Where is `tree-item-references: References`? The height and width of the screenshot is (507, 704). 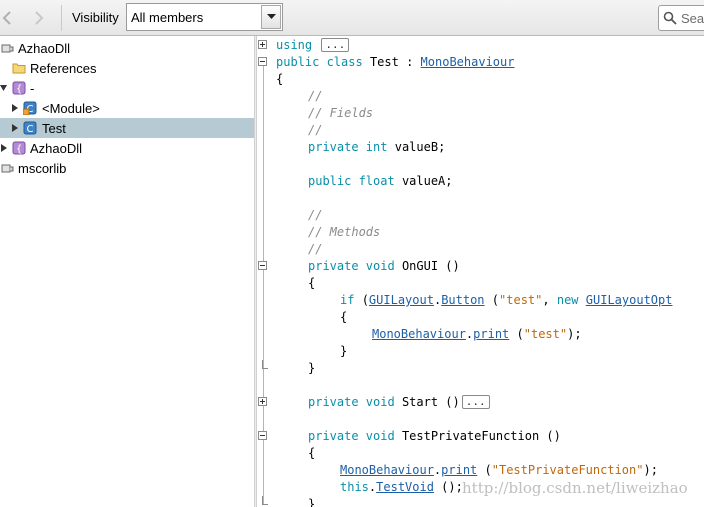 tree-item-references: References is located at coordinates (127, 68).